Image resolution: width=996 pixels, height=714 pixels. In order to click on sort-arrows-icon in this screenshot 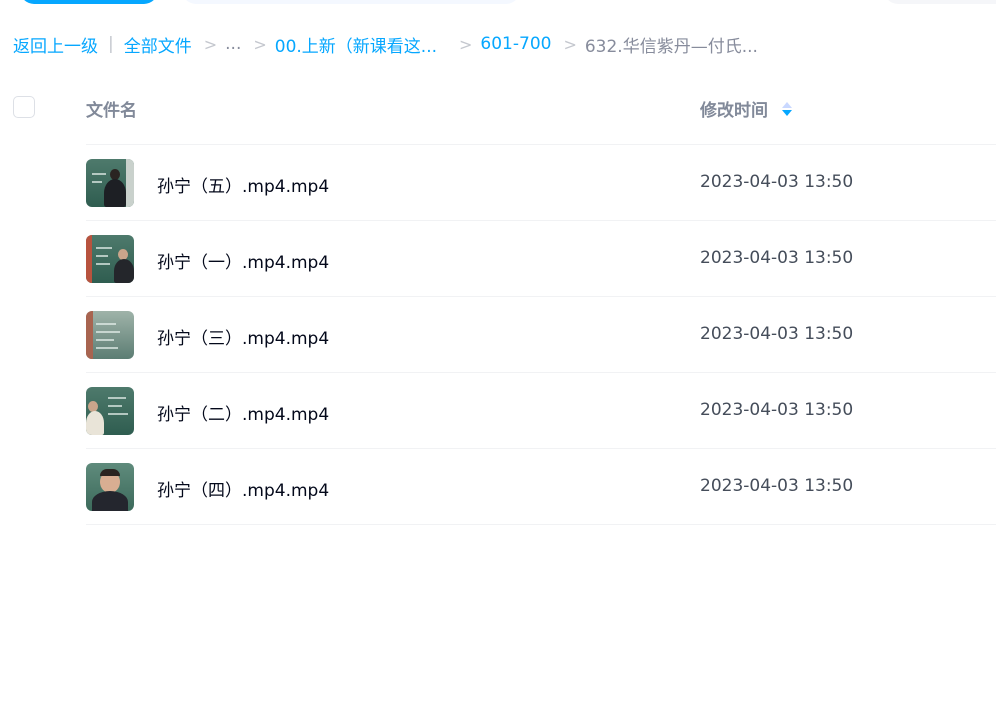, I will do `click(787, 108)`.